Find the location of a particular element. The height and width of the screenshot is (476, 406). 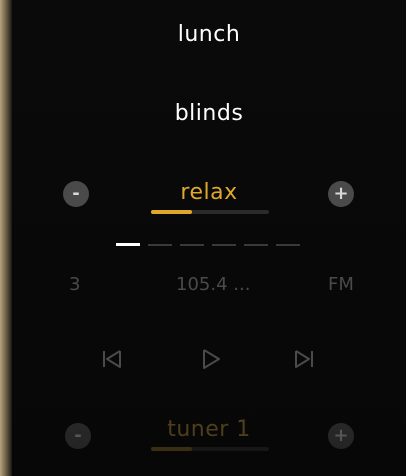

skip-previous-icon is located at coordinates (112, 359).